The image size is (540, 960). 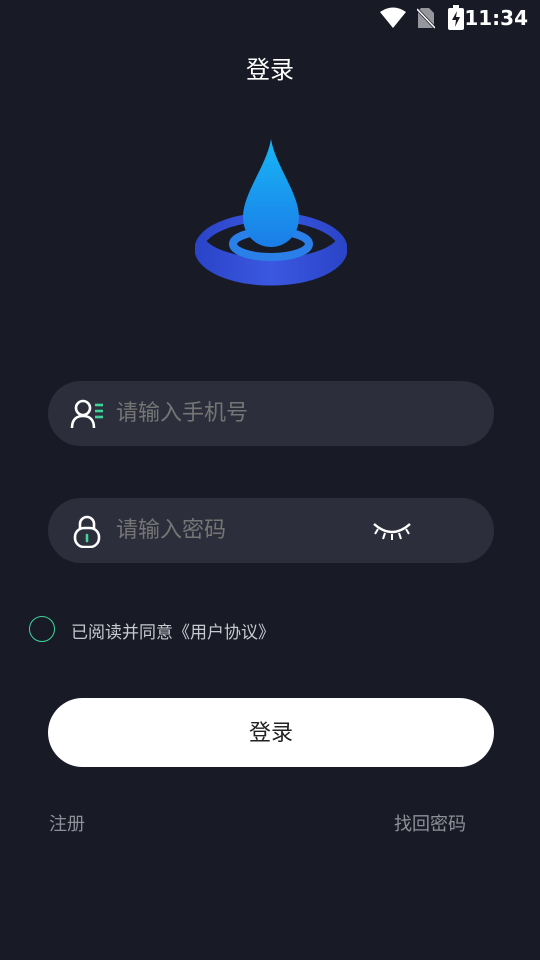 I want to click on agreement-checkbox, so click(x=42, y=629).